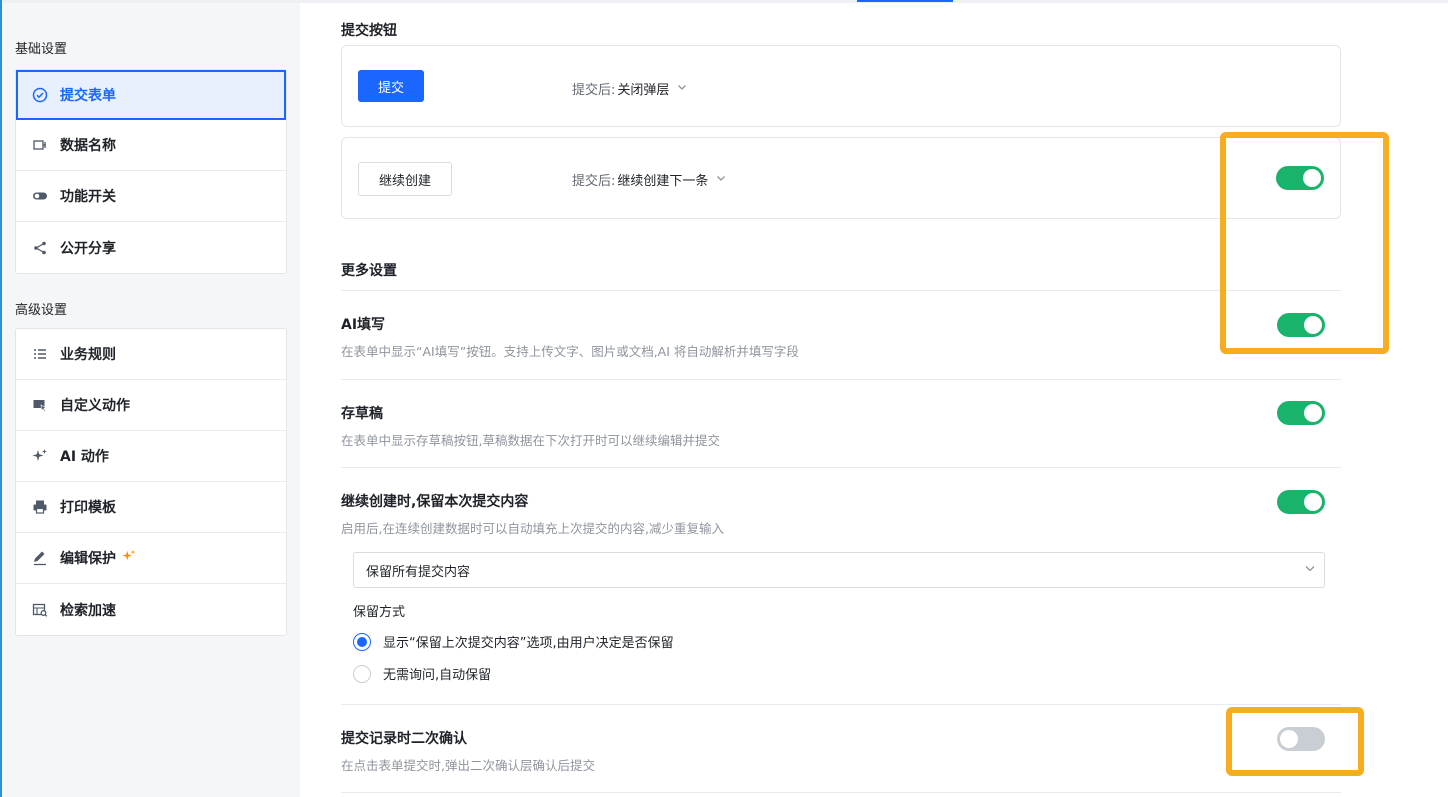 The width and height of the screenshot is (1448, 797). Describe the element at coordinates (88, 559) in the screenshot. I see `sidebar-item-label: 编辑保护` at that location.